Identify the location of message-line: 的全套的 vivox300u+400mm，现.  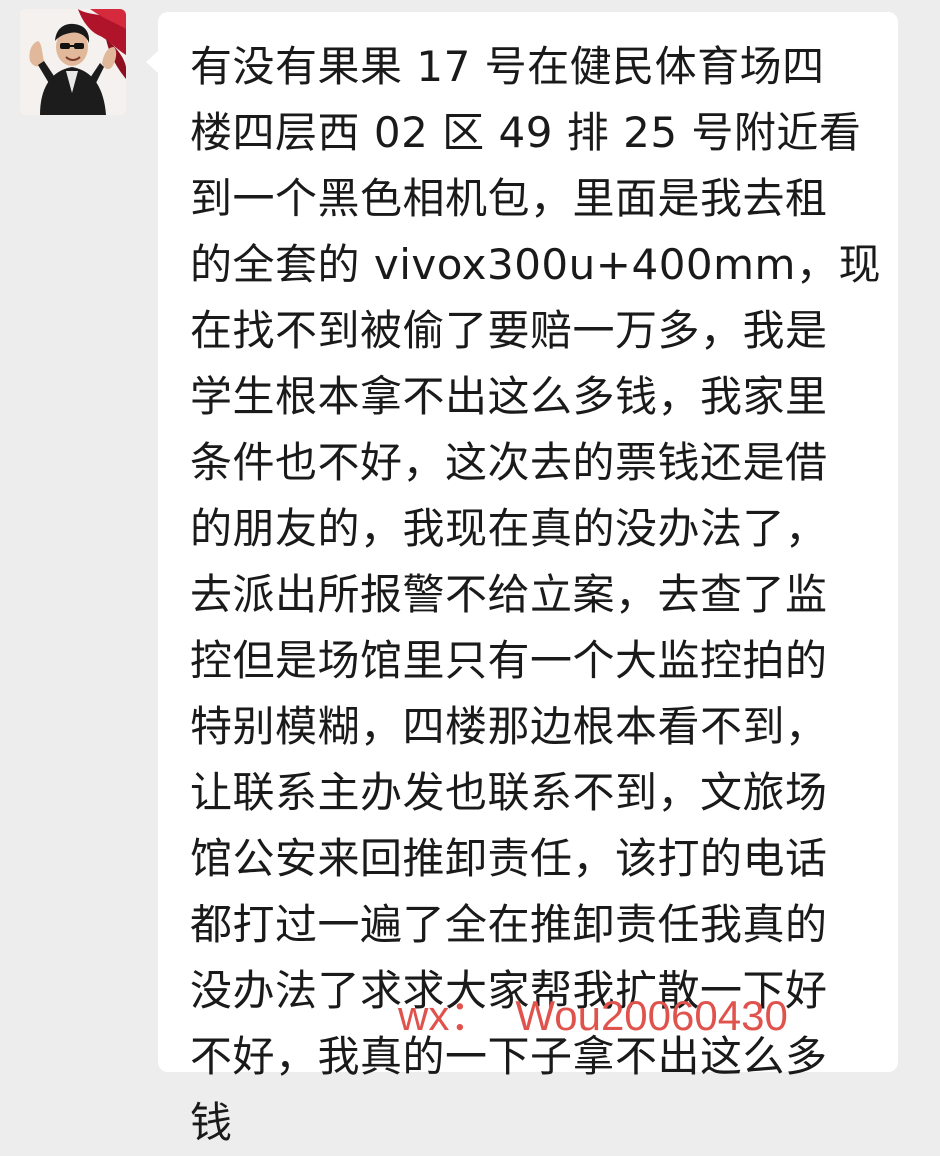
(535, 264).